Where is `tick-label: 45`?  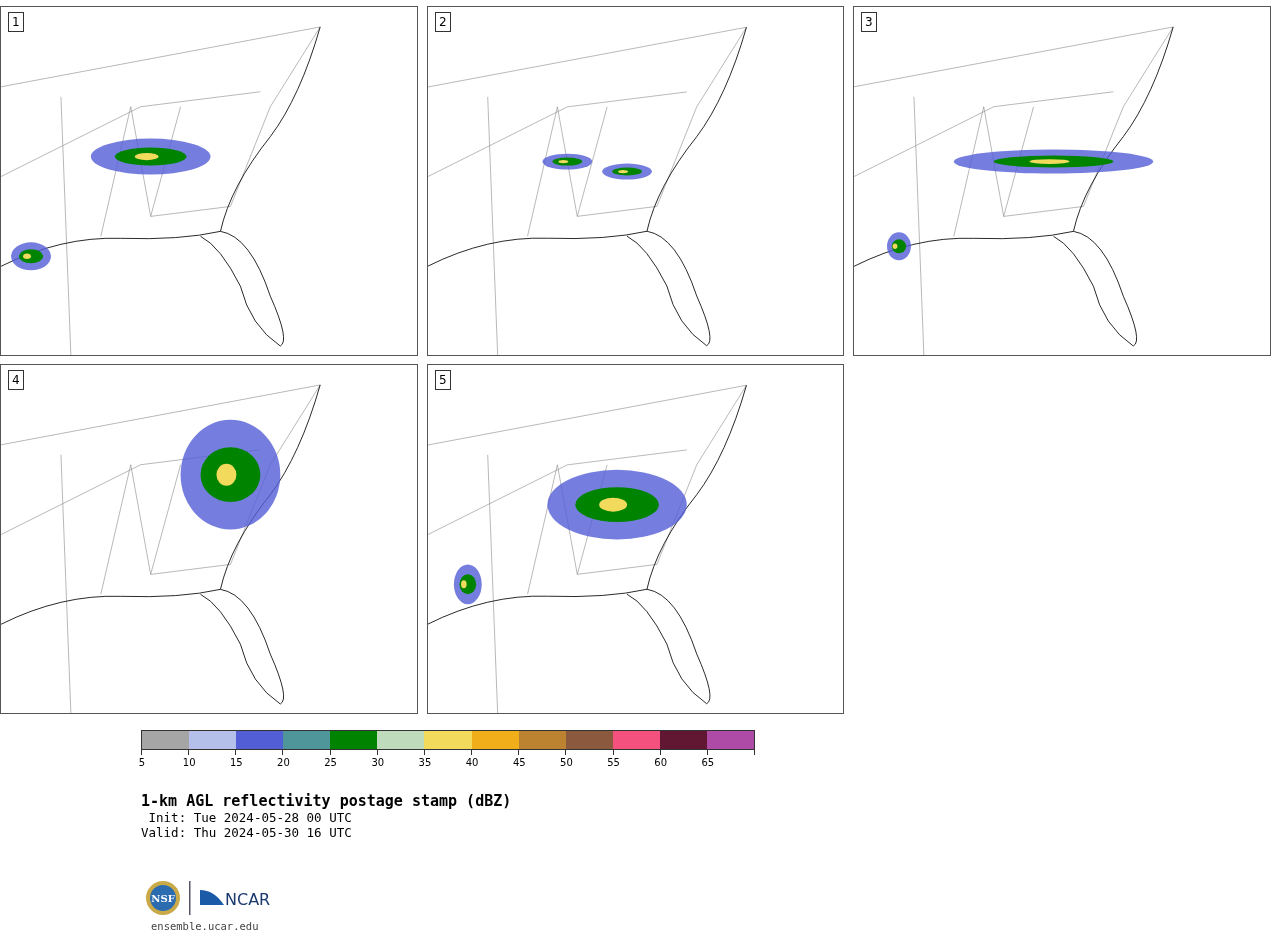 tick-label: 45 is located at coordinates (519, 763).